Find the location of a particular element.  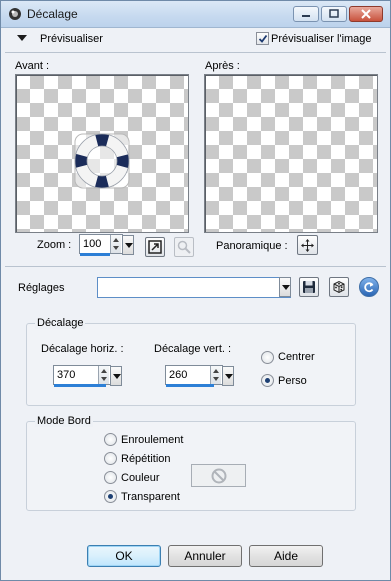

color-label: Couleur is located at coordinates (140, 478).